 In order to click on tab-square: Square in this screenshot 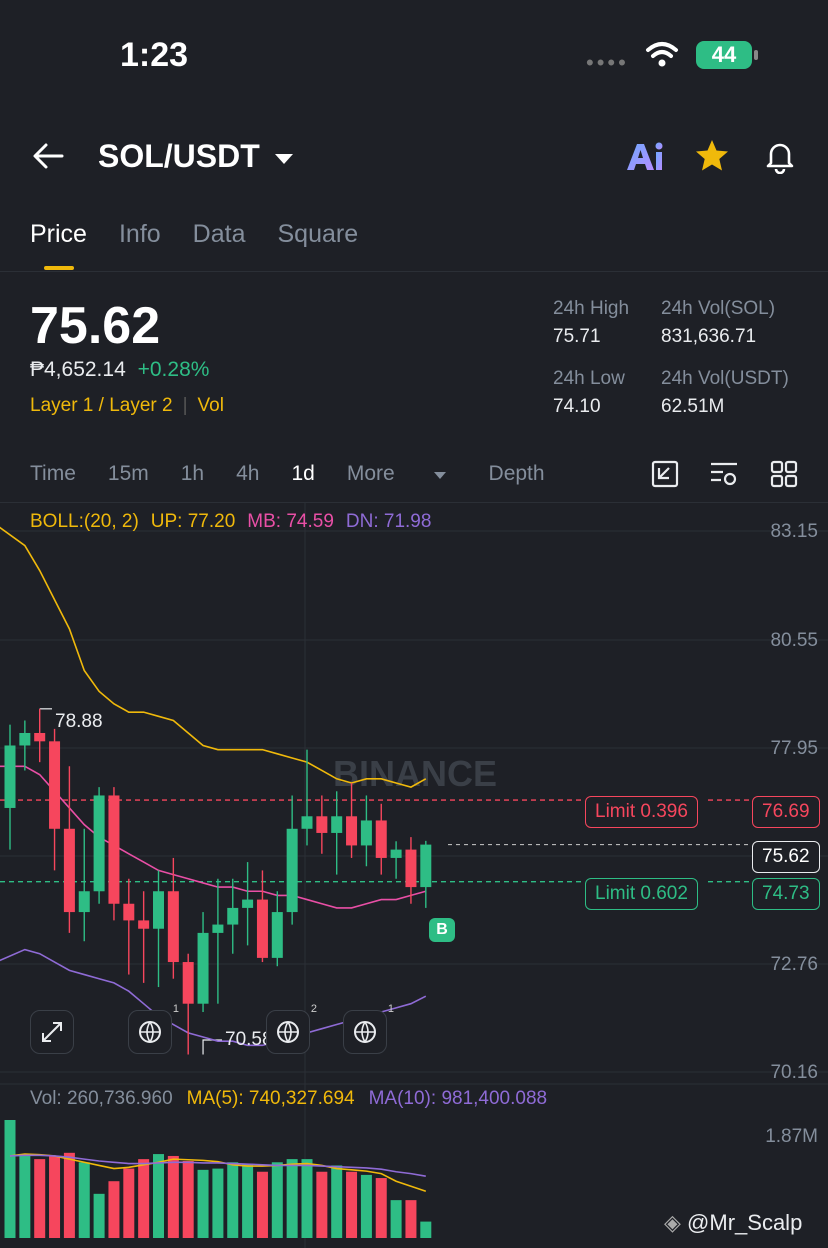, I will do `click(317, 234)`.